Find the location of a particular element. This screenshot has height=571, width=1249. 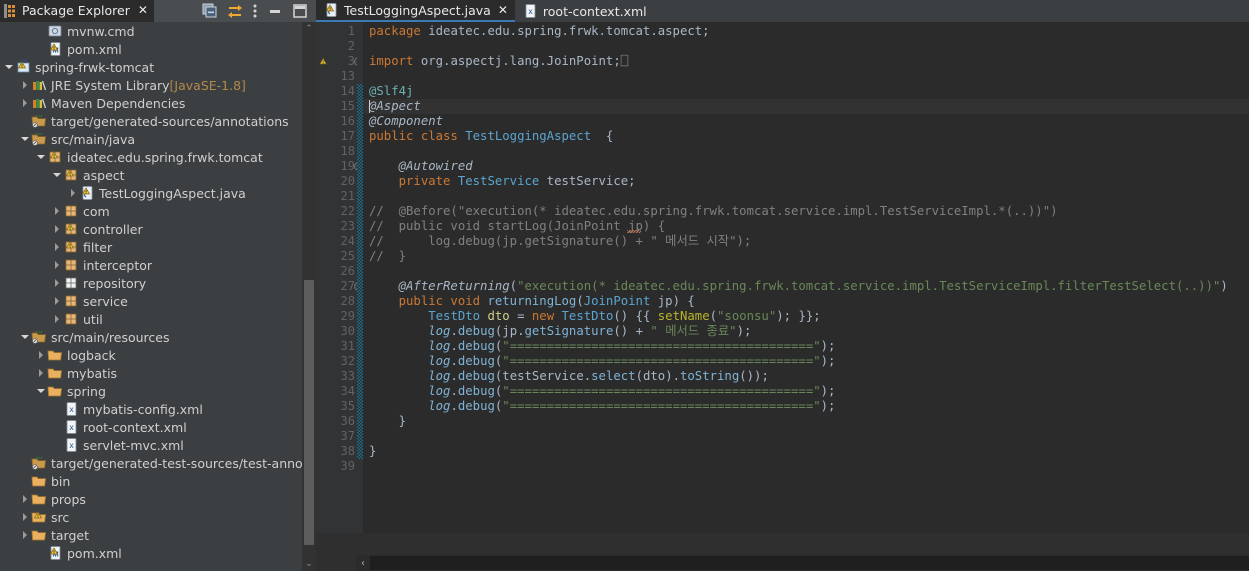

scroll-left-icon: ‹ is located at coordinates (363, 563).